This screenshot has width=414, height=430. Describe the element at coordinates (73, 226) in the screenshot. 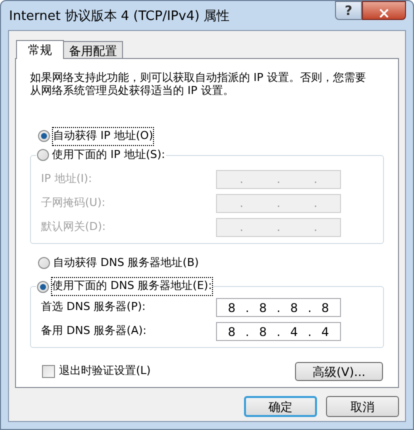

I see `field-label: 默认网关(D):` at that location.